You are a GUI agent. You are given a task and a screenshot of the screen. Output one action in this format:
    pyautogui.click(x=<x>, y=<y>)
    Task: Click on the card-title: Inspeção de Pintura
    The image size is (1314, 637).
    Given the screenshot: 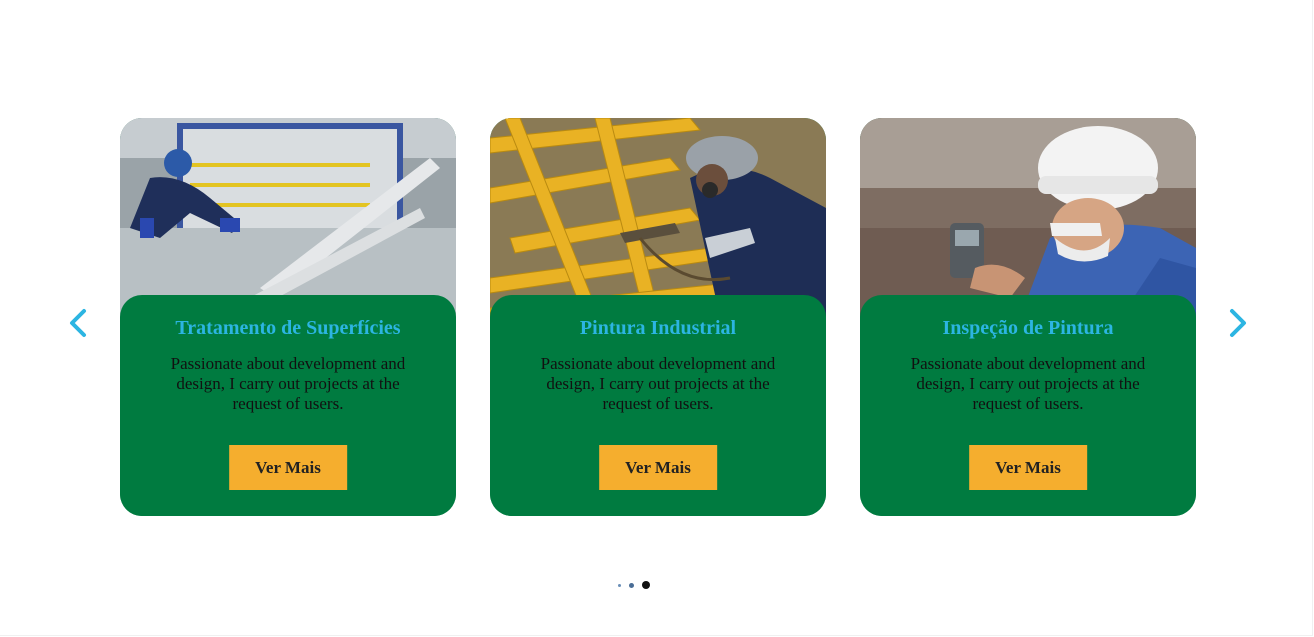 What is the action you would take?
    pyautogui.click(x=1028, y=328)
    